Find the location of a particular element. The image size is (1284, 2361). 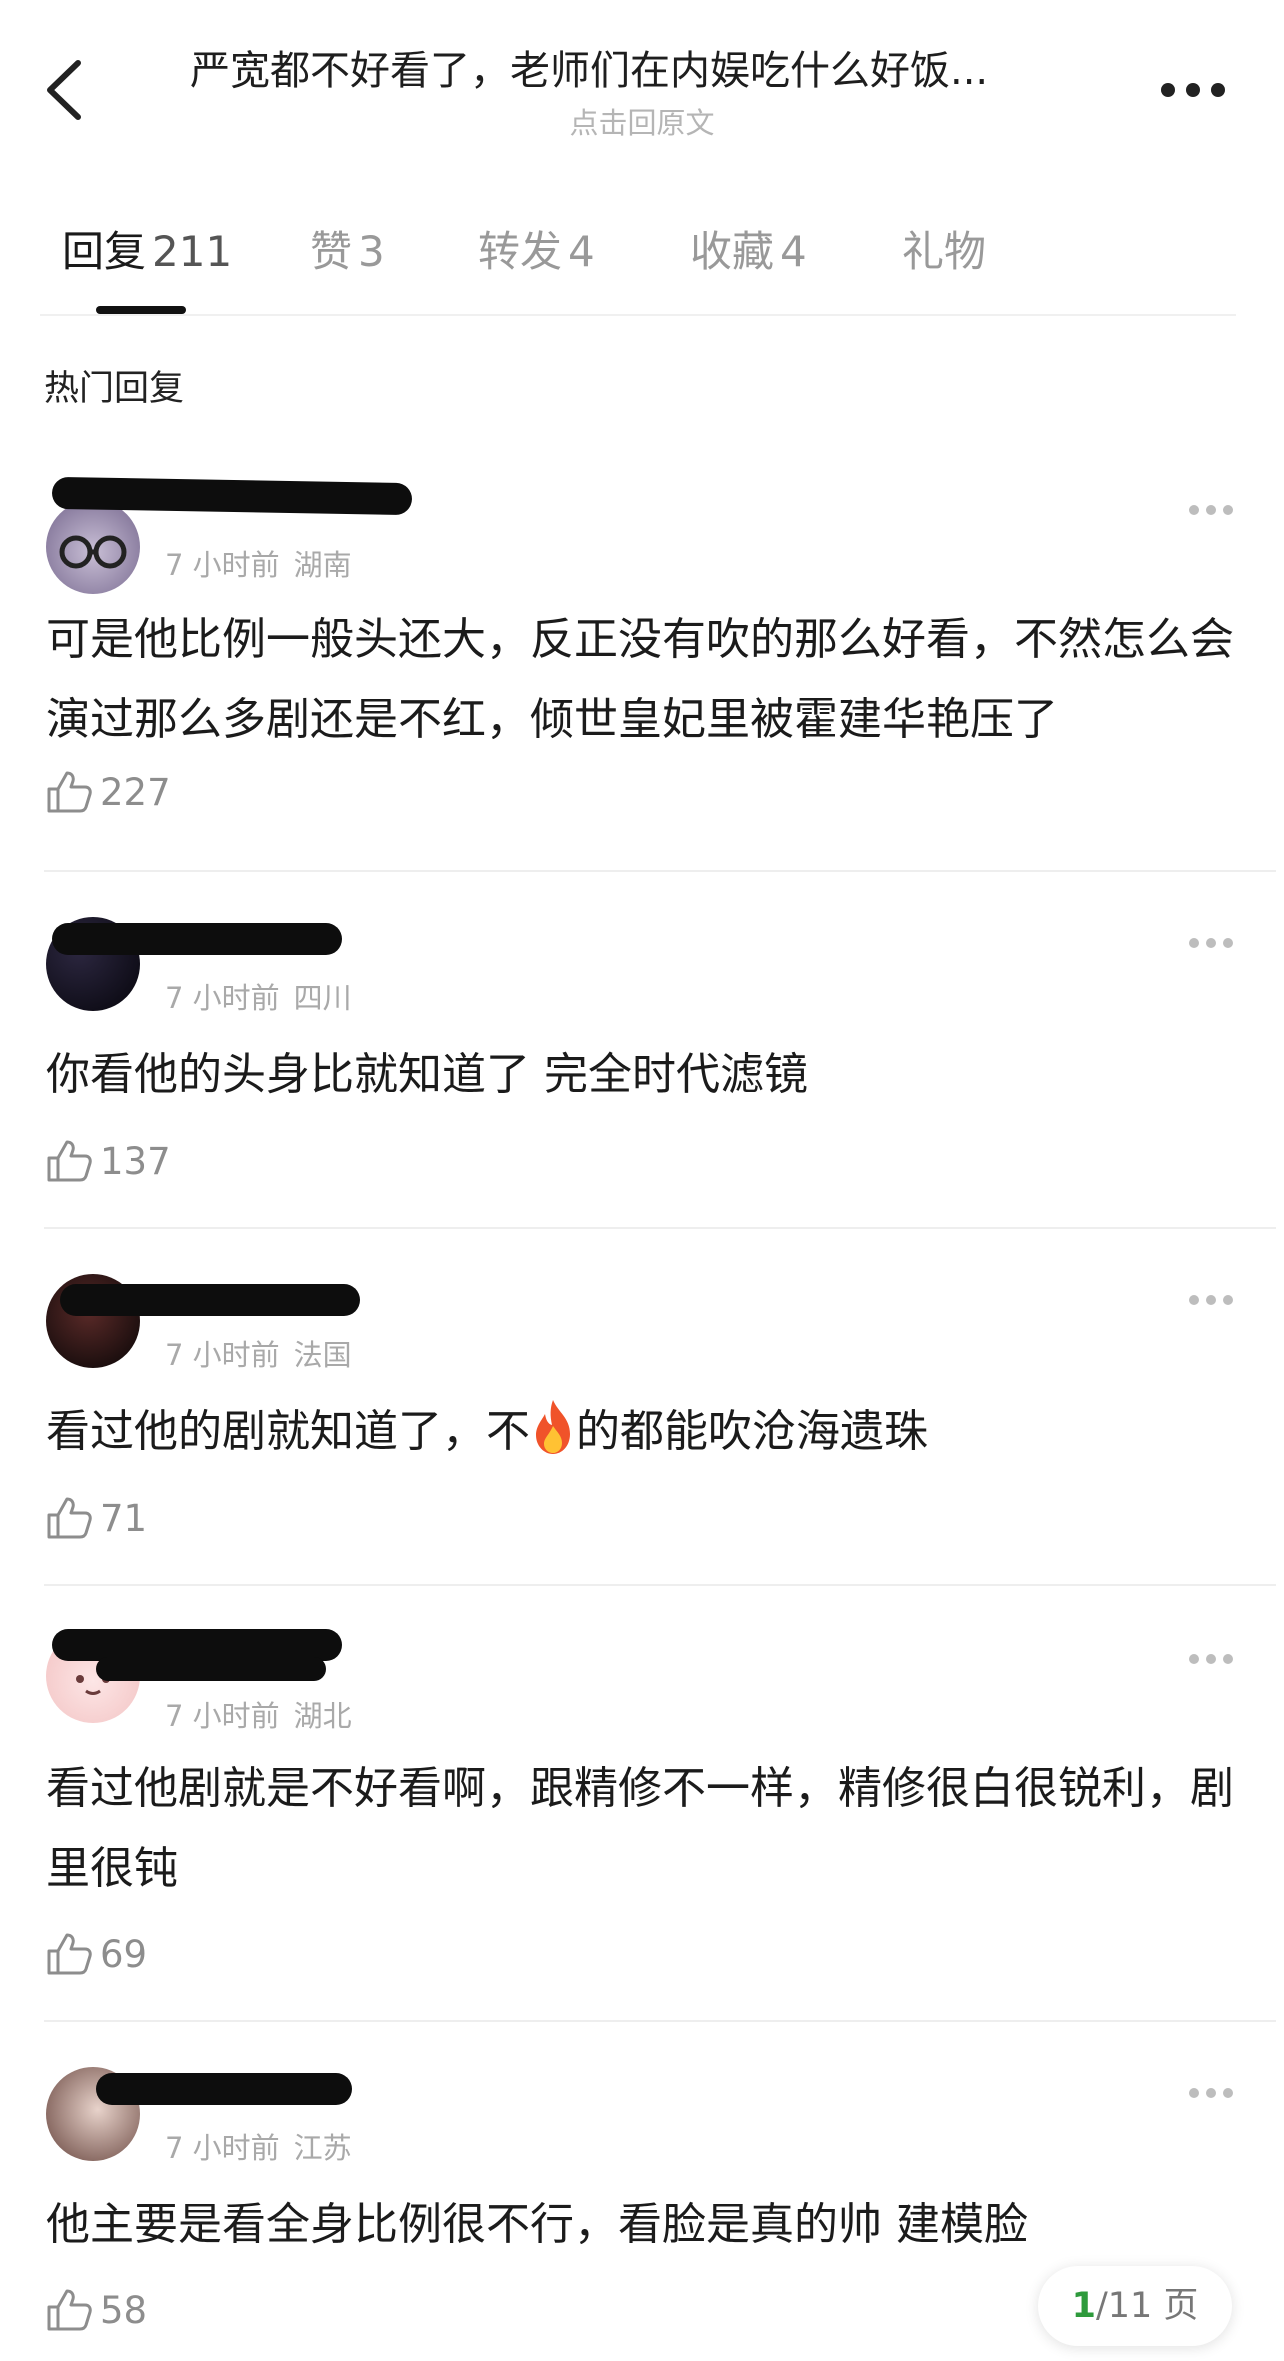

comment-item: 7 小时前 四川 你看他的头身比就知道了 完全时代滤镜 137 is located at coordinates (642, 1060).